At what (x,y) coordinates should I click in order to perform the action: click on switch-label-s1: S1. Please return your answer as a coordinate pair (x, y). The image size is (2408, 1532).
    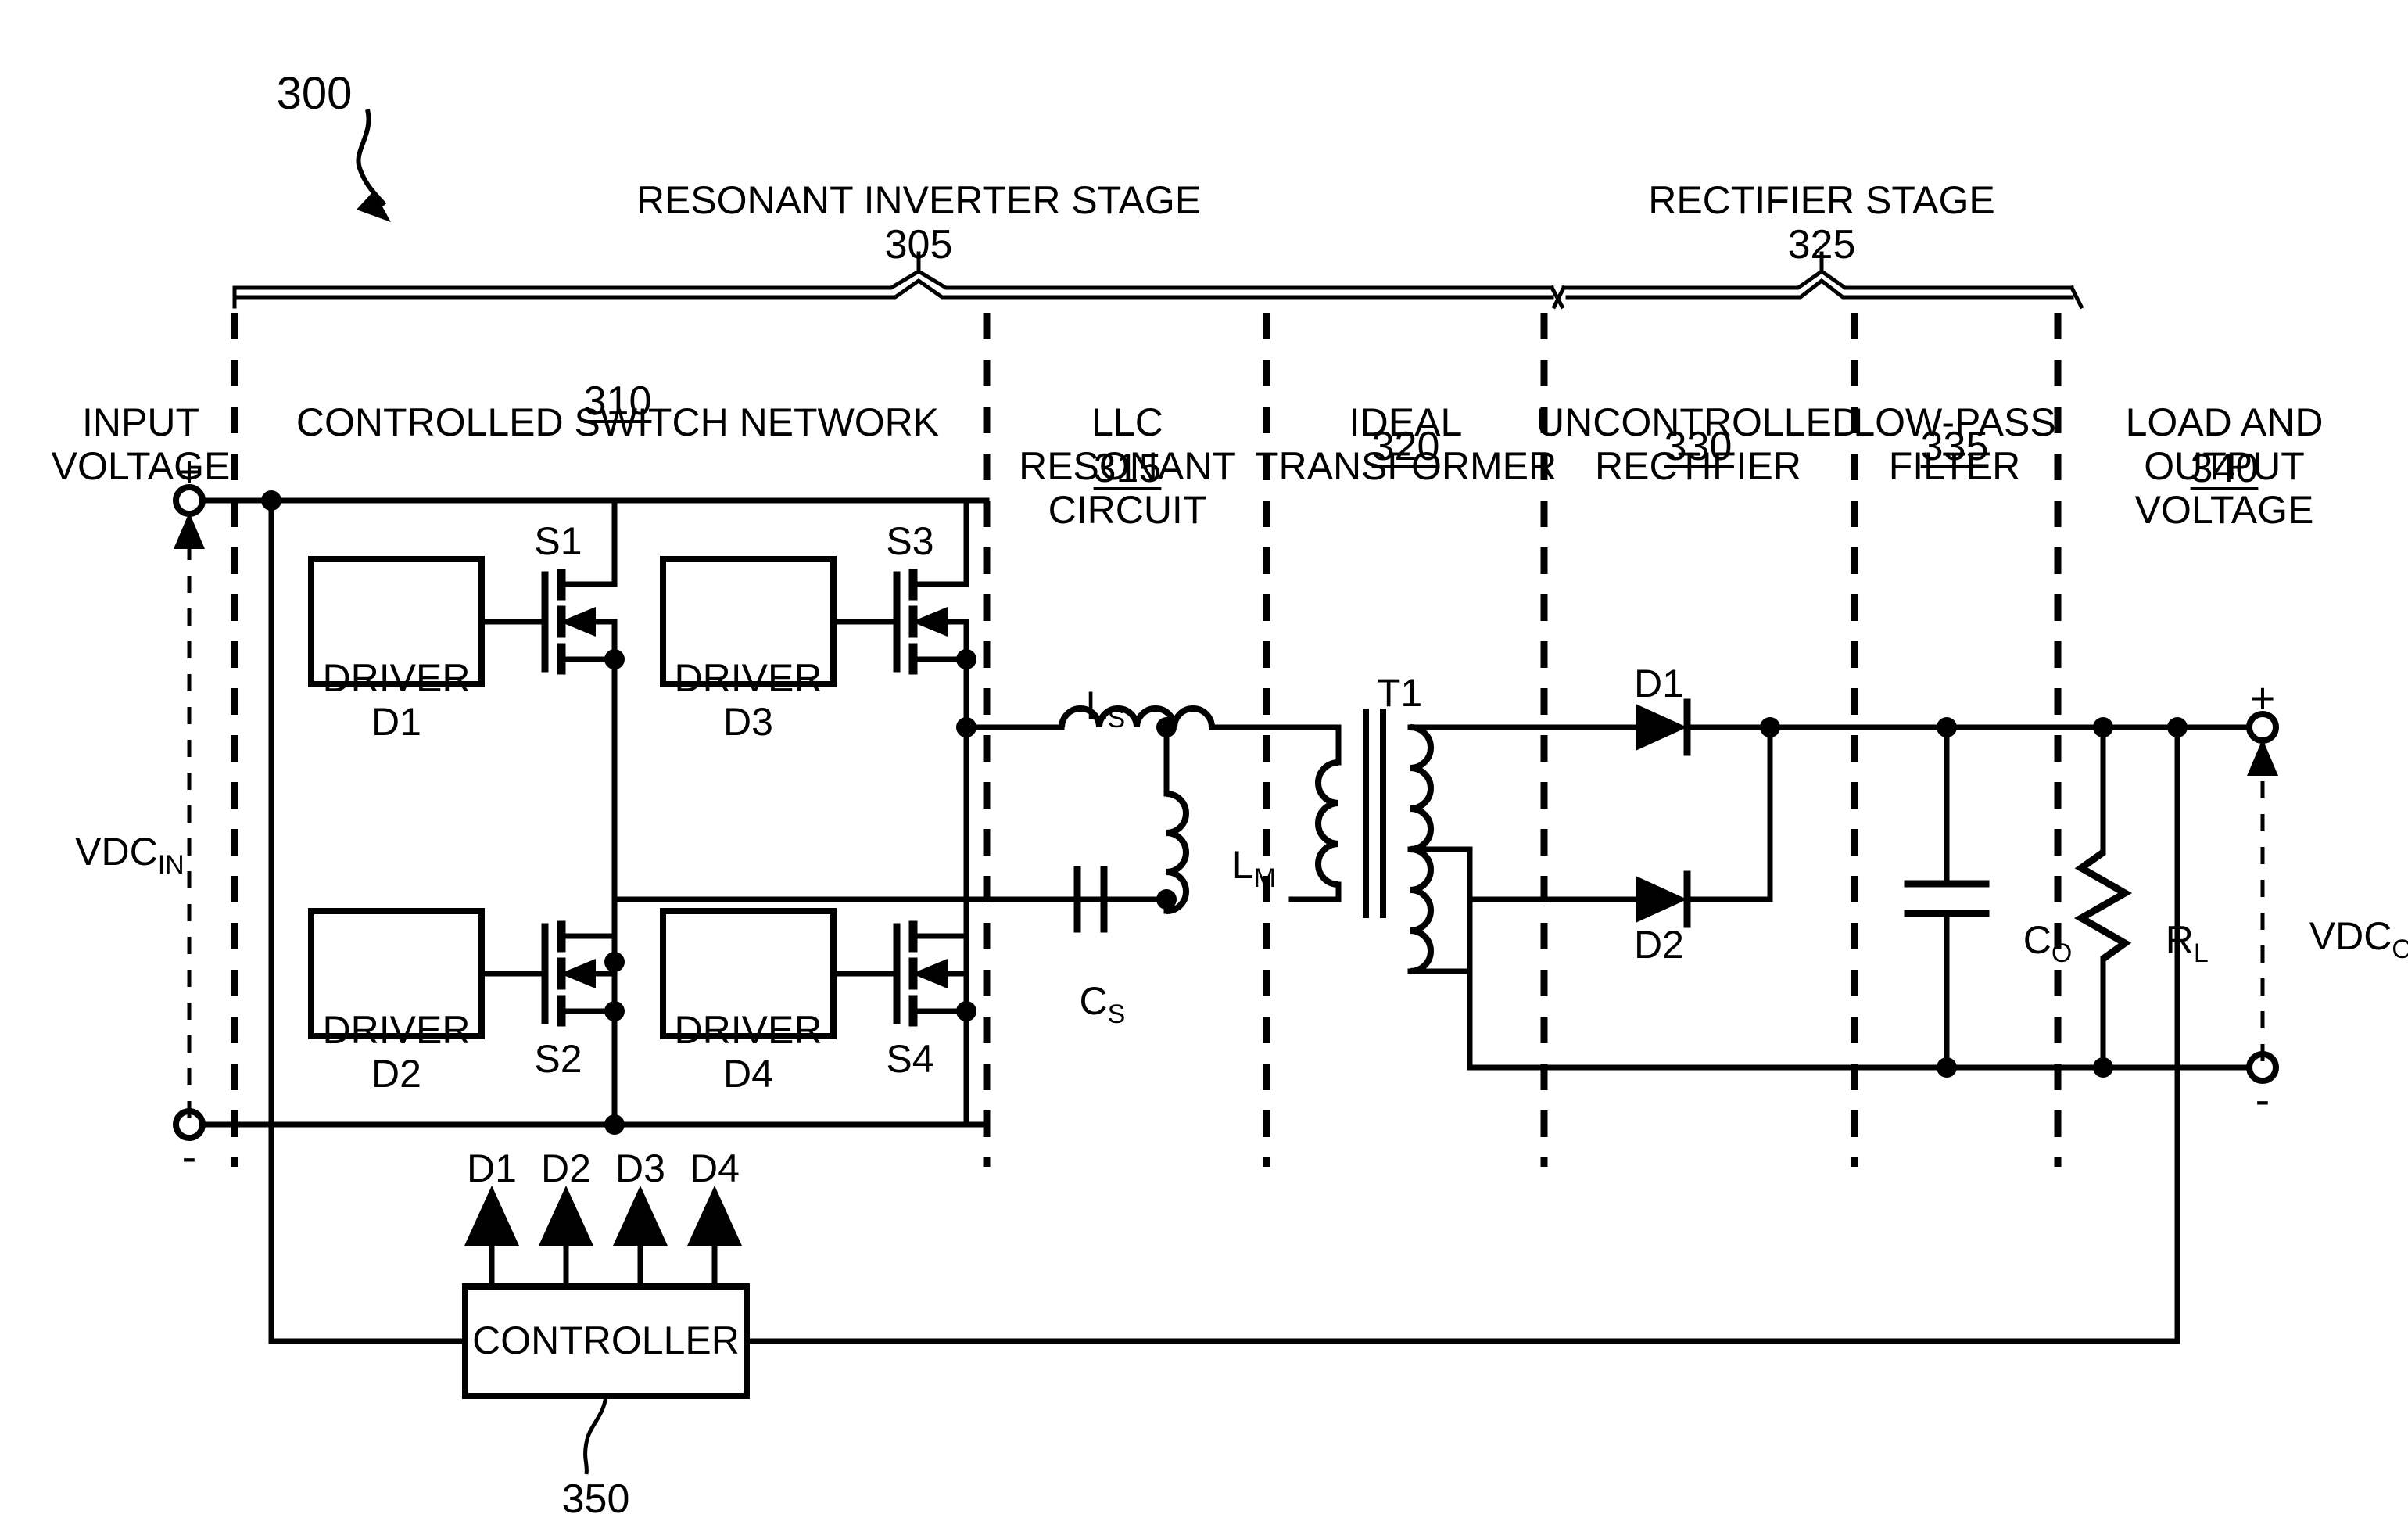
    Looking at the image, I should click on (558, 541).